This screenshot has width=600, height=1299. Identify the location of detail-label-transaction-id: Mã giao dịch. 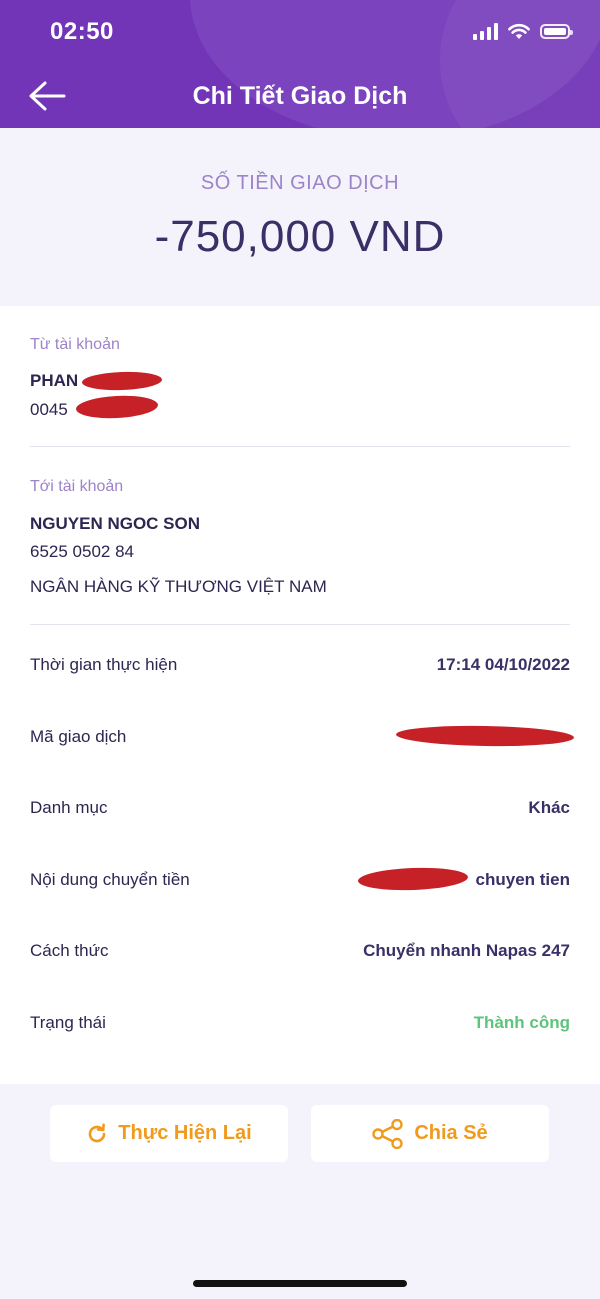
(78, 736).